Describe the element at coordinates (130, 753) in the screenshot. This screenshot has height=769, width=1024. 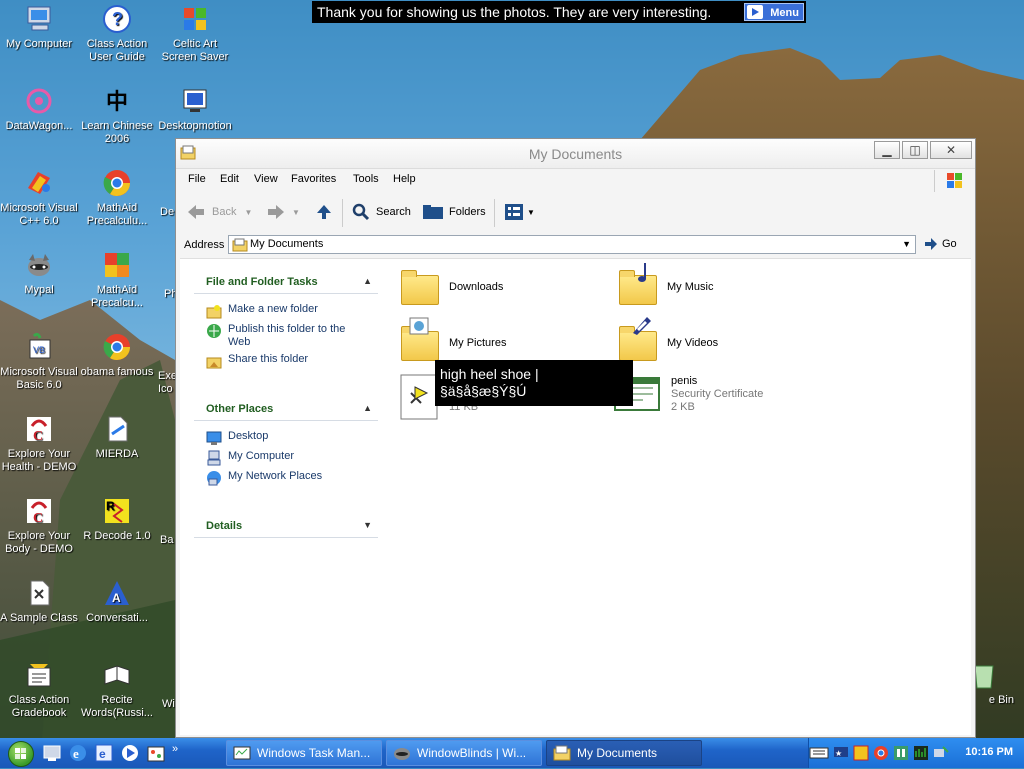
I see `media-player-icon` at that location.